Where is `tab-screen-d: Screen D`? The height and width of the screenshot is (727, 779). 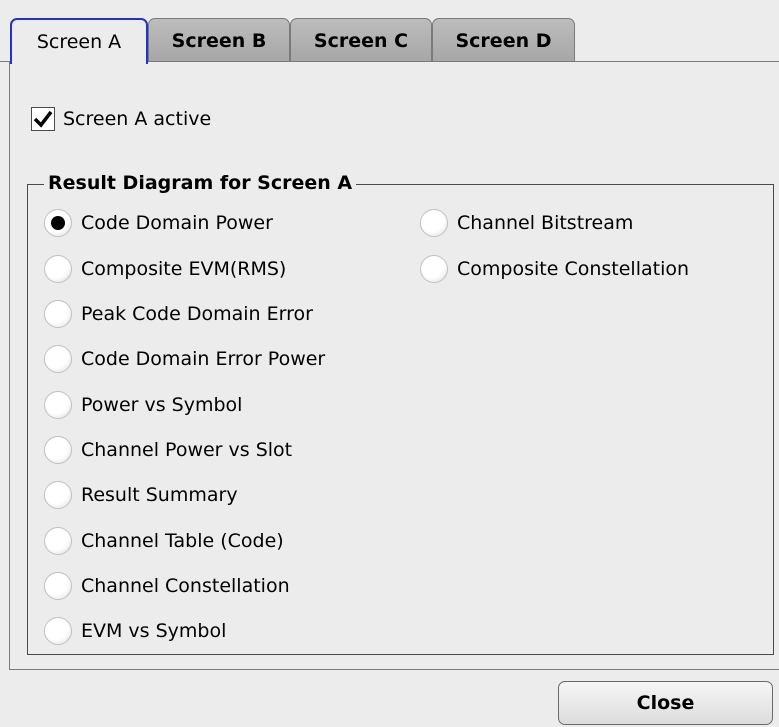
tab-screen-d: Screen D is located at coordinates (503, 40).